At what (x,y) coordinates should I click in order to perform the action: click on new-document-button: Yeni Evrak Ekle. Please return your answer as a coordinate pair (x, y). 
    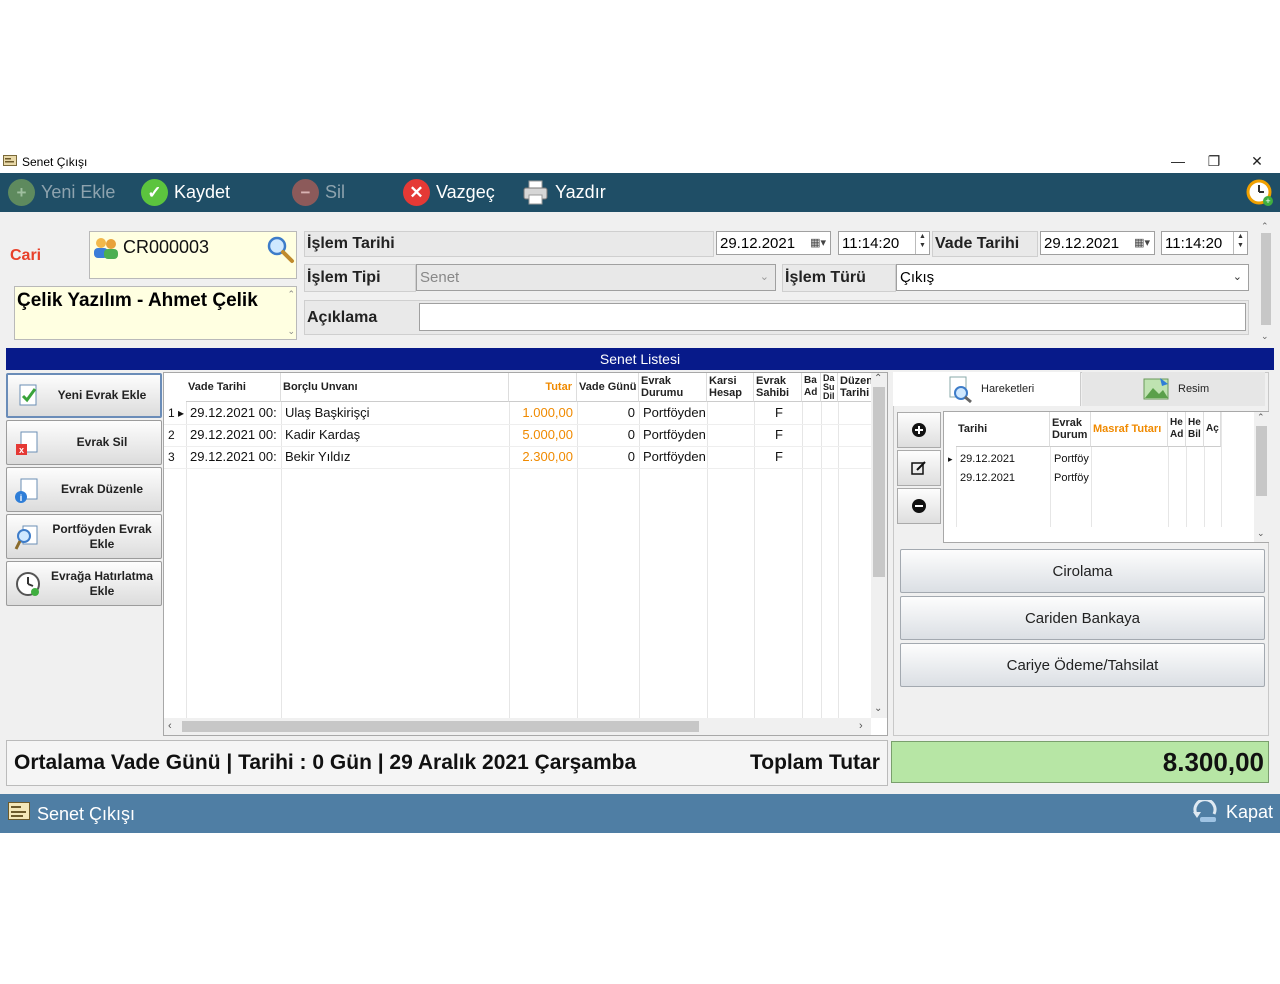
    Looking at the image, I should click on (84, 395).